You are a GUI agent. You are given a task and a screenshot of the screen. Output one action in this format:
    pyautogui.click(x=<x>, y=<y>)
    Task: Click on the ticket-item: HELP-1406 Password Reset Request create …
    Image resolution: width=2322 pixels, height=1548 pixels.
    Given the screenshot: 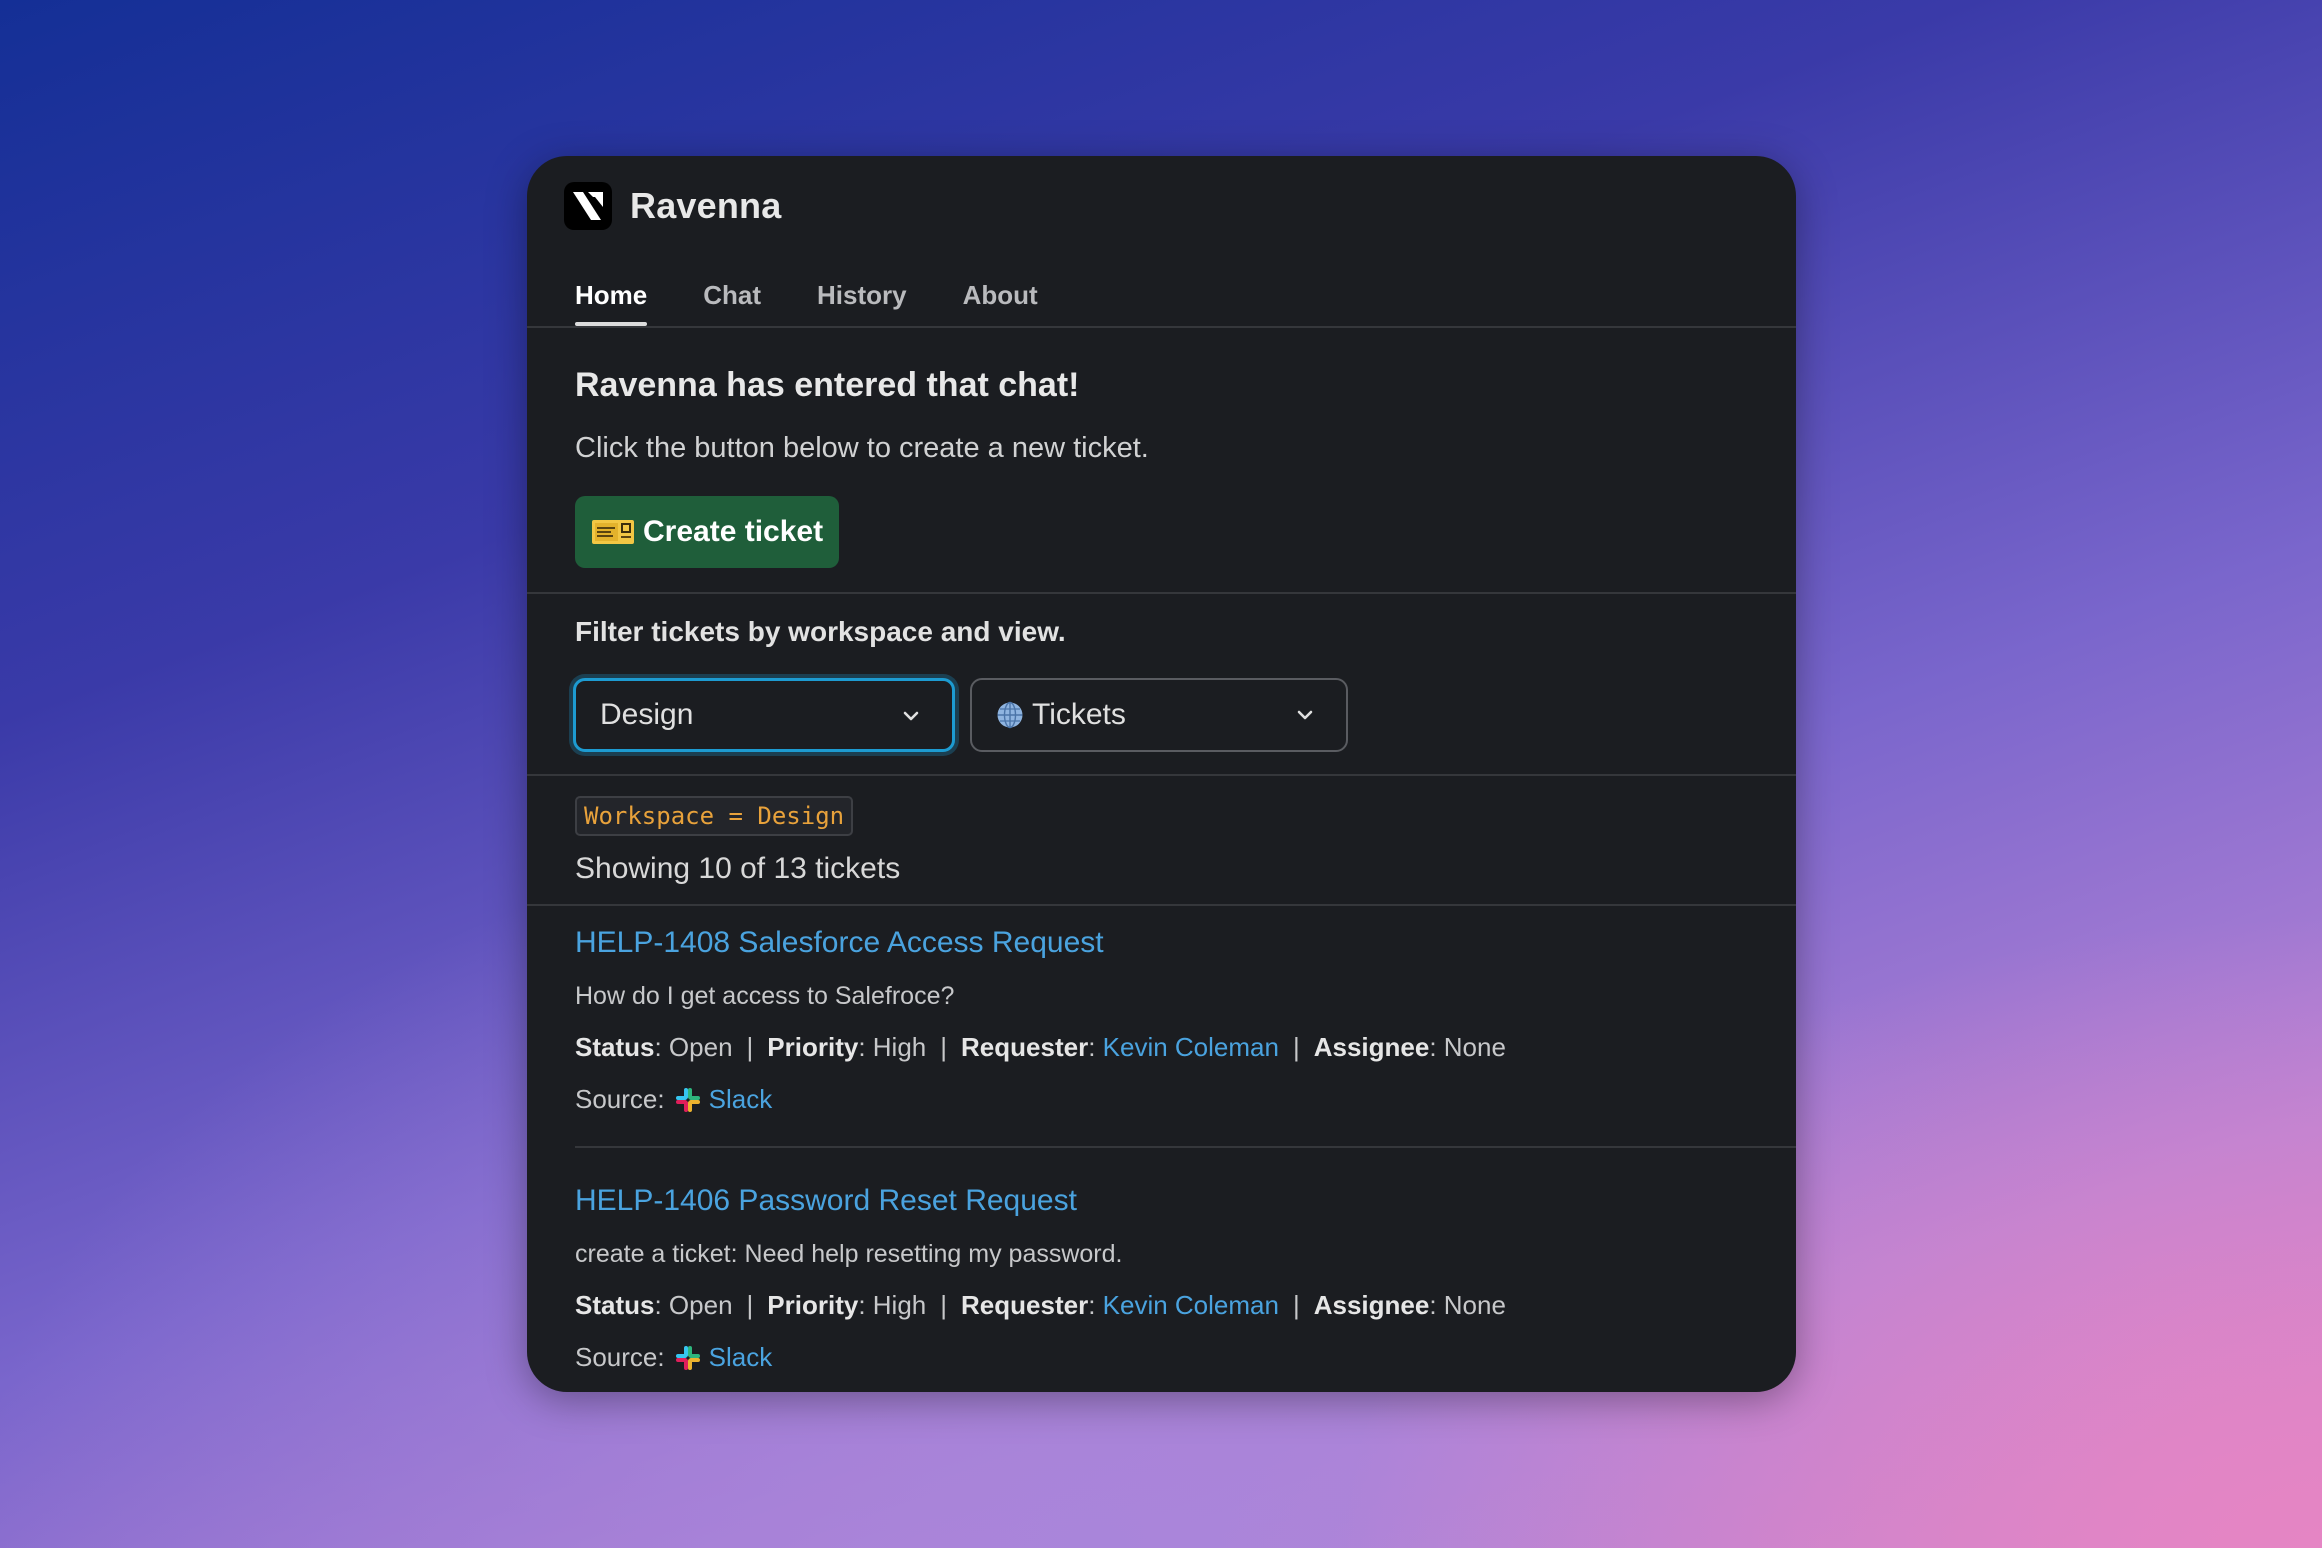 What is the action you would take?
    pyautogui.click(x=1185, y=1288)
    